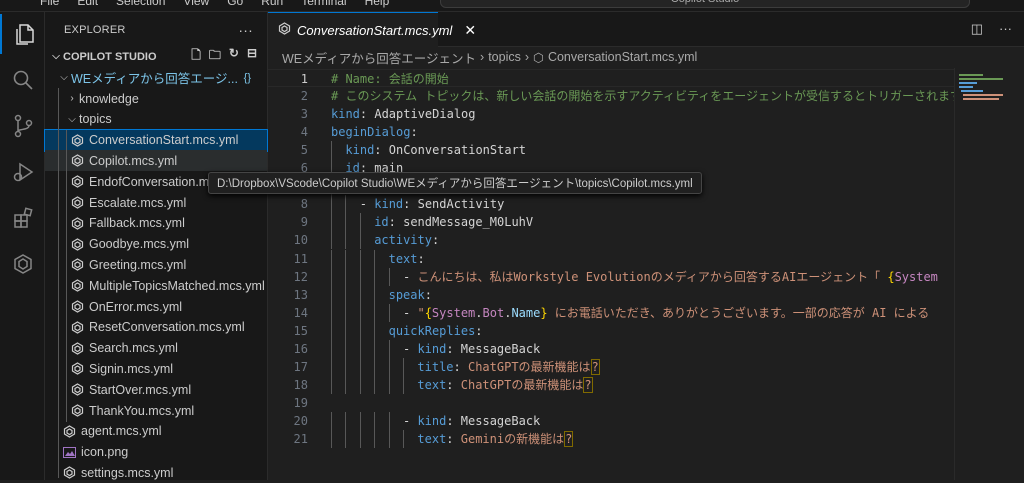 The image size is (1024, 483). Describe the element at coordinates (156, 223) in the screenshot. I see `tree-file: Fallback.mcs.yml` at that location.